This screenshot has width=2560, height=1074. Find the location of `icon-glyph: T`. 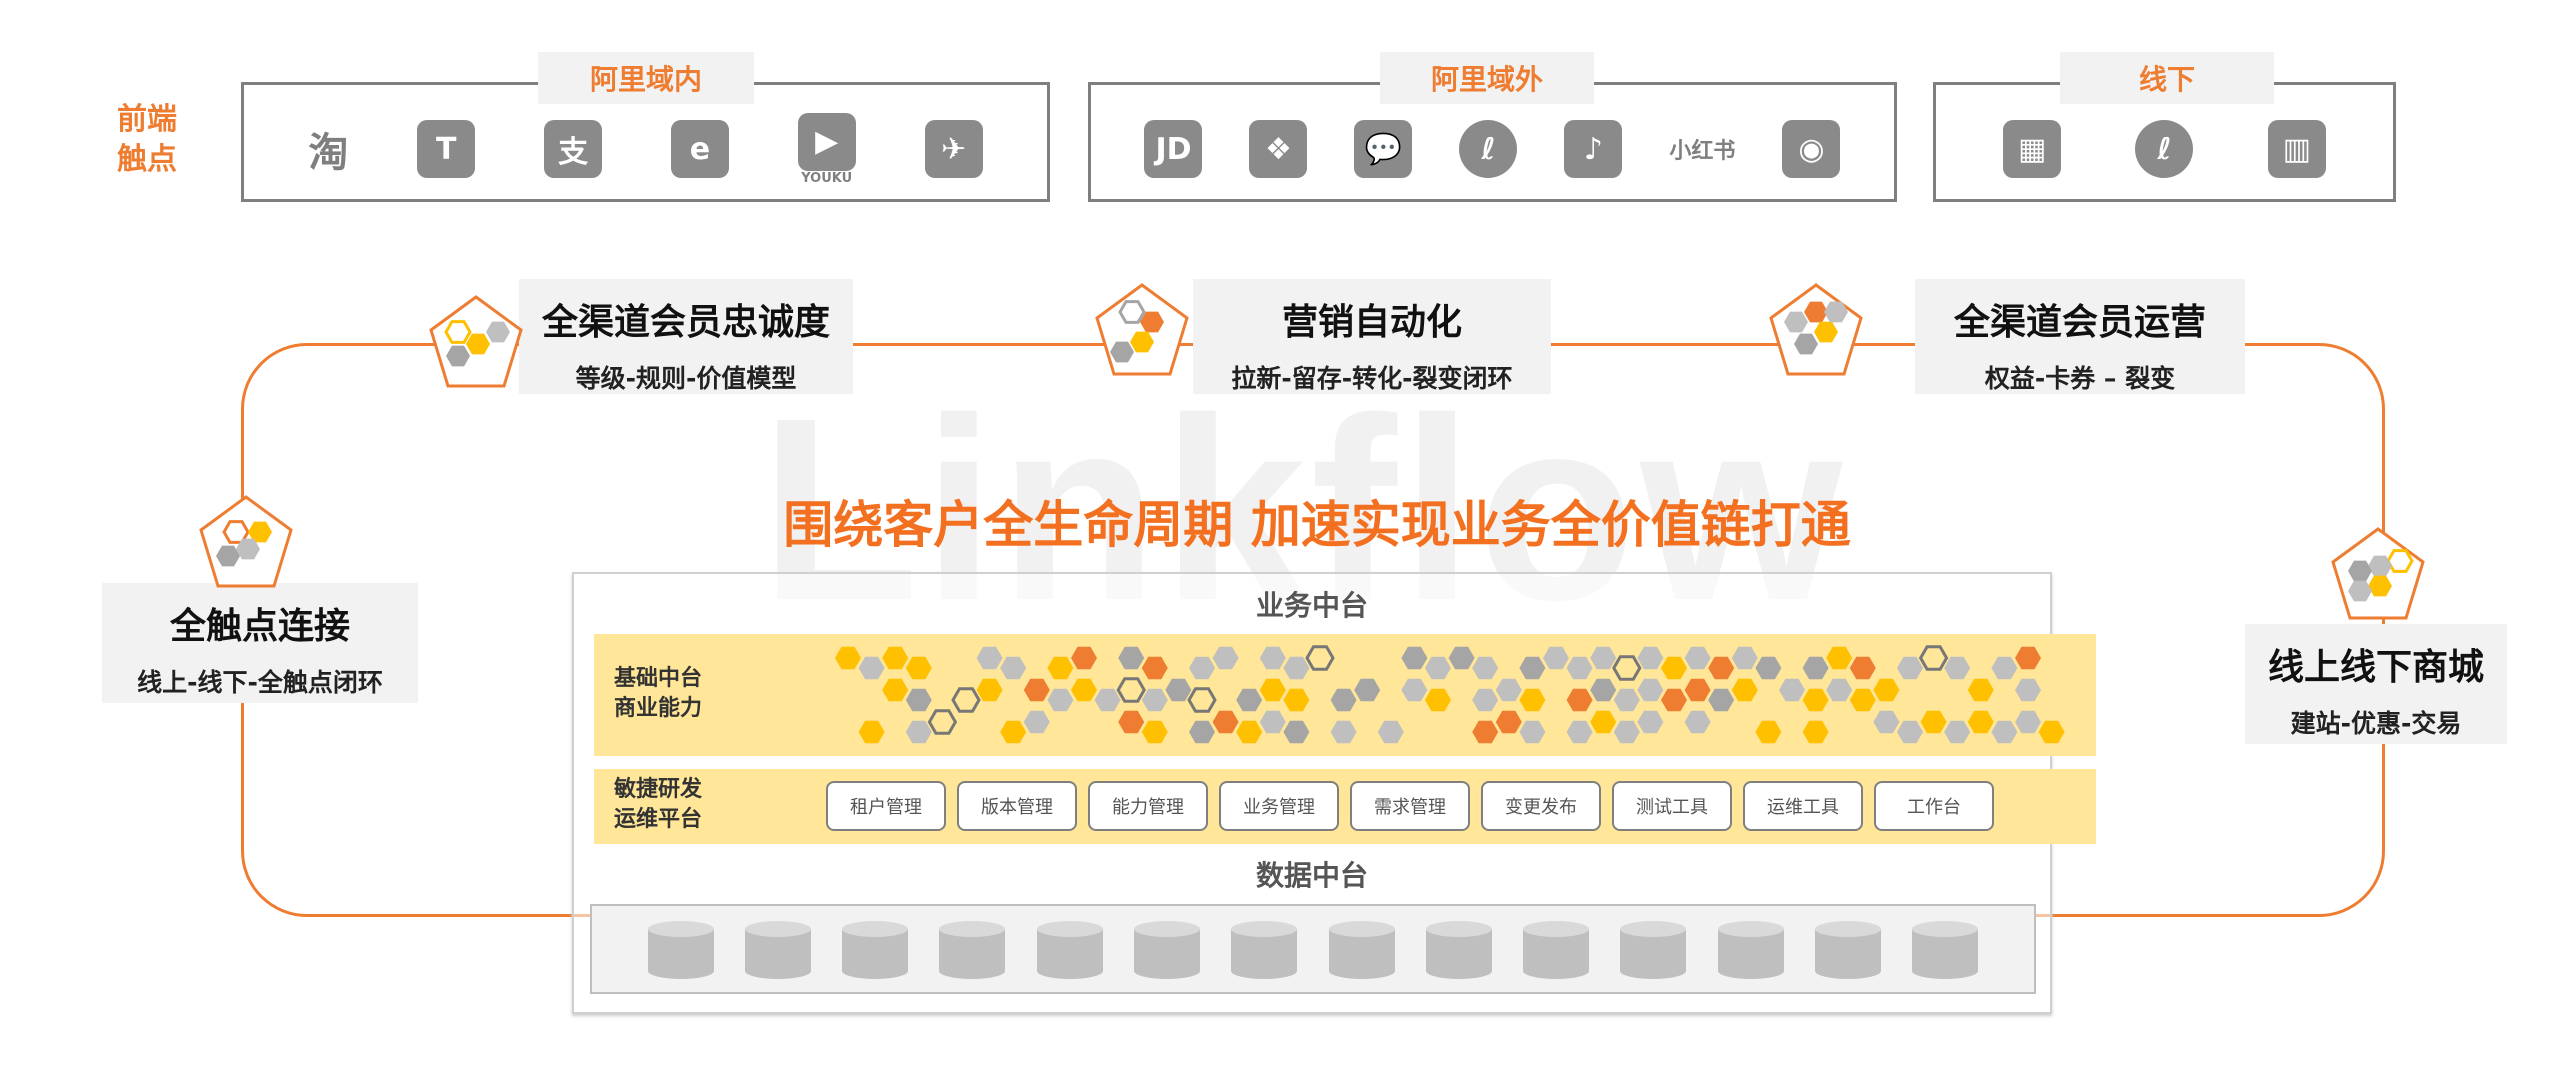

icon-glyph: T is located at coordinates (446, 149).